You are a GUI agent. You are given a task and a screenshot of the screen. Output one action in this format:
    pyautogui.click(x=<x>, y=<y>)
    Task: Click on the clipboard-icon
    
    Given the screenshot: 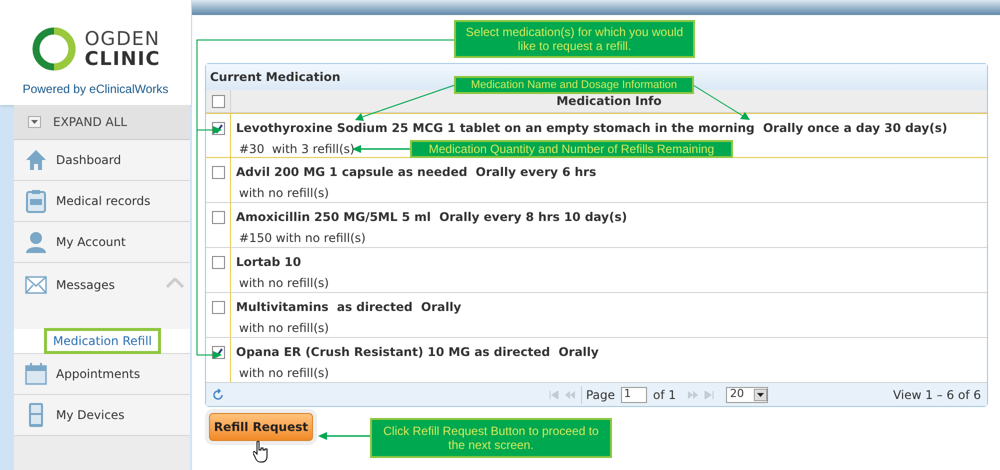 What is the action you would take?
    pyautogui.click(x=36, y=201)
    